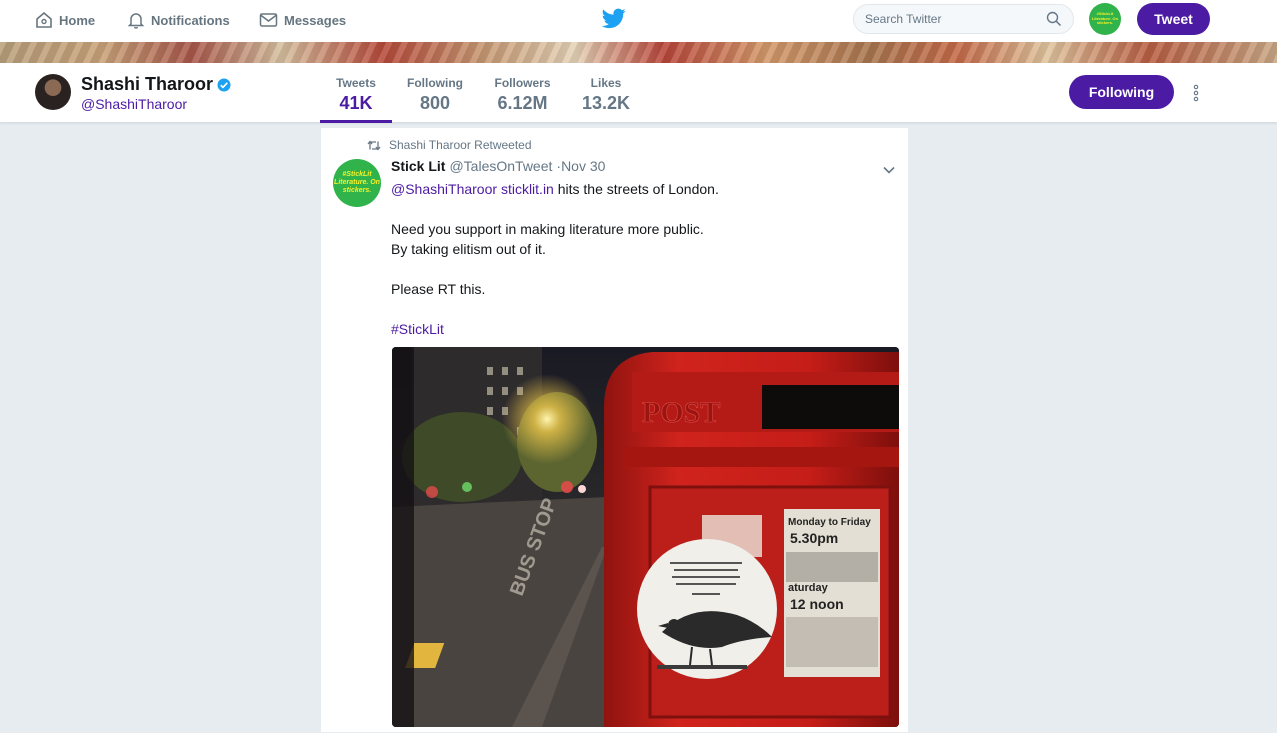 This screenshot has height=733, width=1277. I want to click on stat-tweets: Tweets 41K, so click(356, 93).